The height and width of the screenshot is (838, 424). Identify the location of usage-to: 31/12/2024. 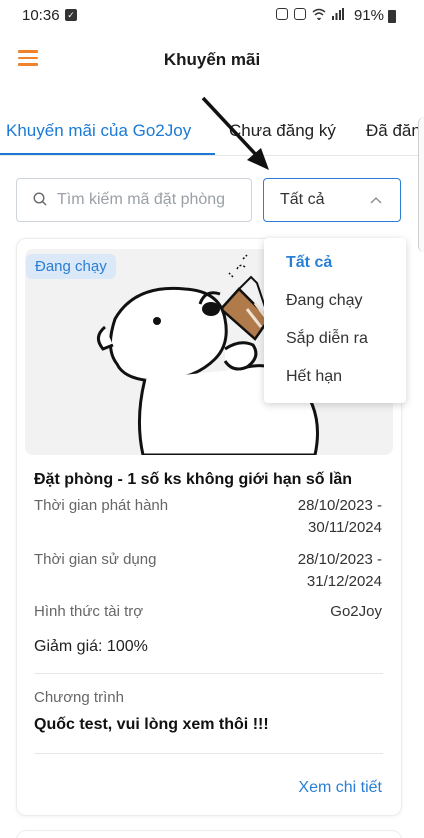
(344, 581).